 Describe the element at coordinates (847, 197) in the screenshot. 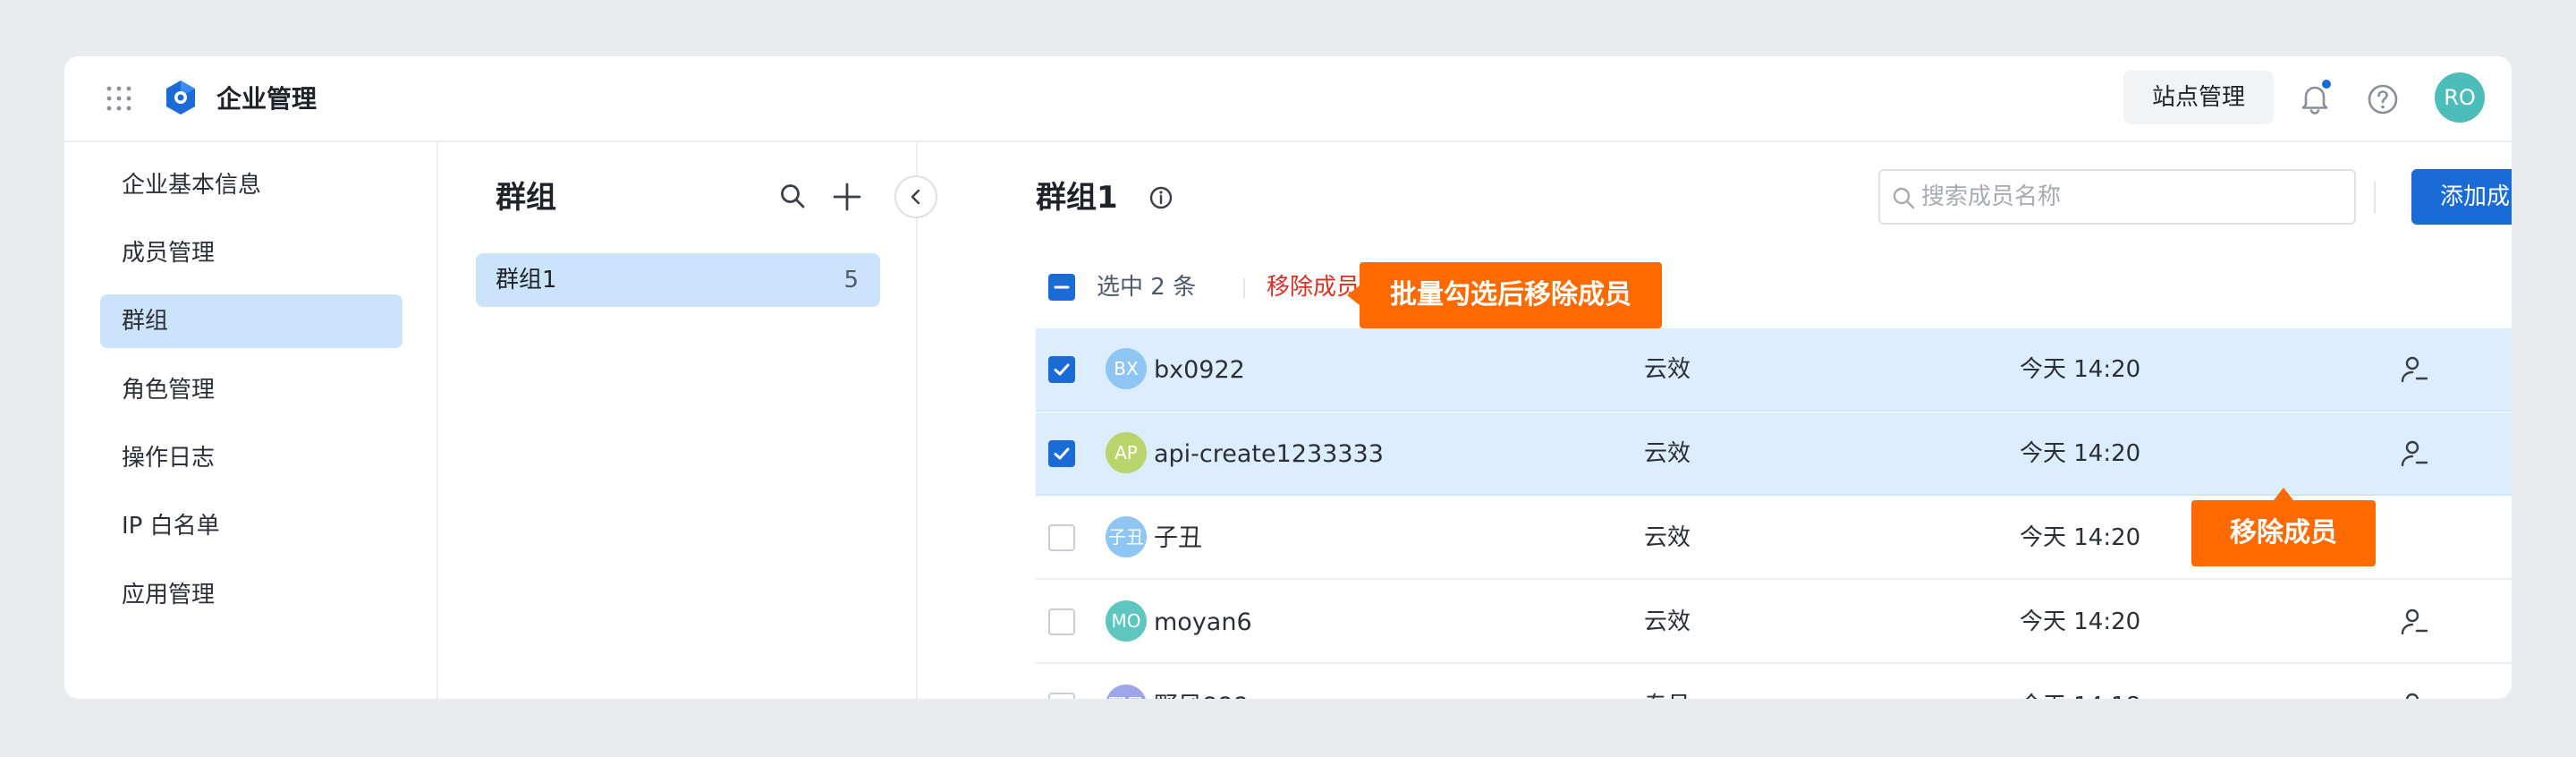

I see `add-group-icon` at that location.